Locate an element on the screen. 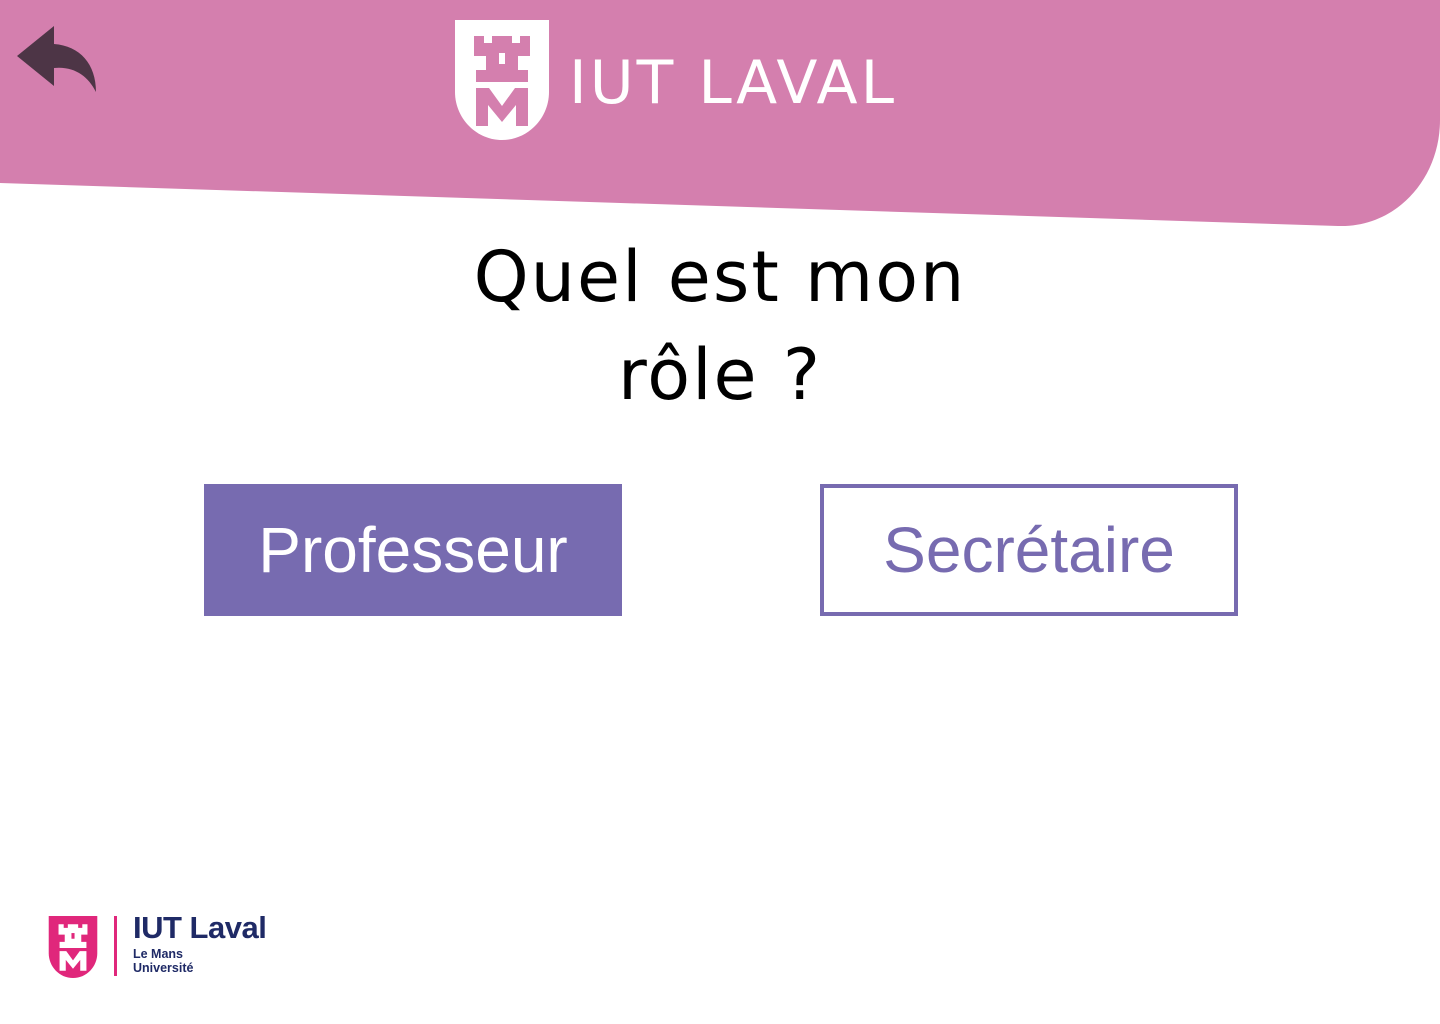 This screenshot has height=1024, width=1440. question-line-1: Quel est mon is located at coordinates (720, 277).